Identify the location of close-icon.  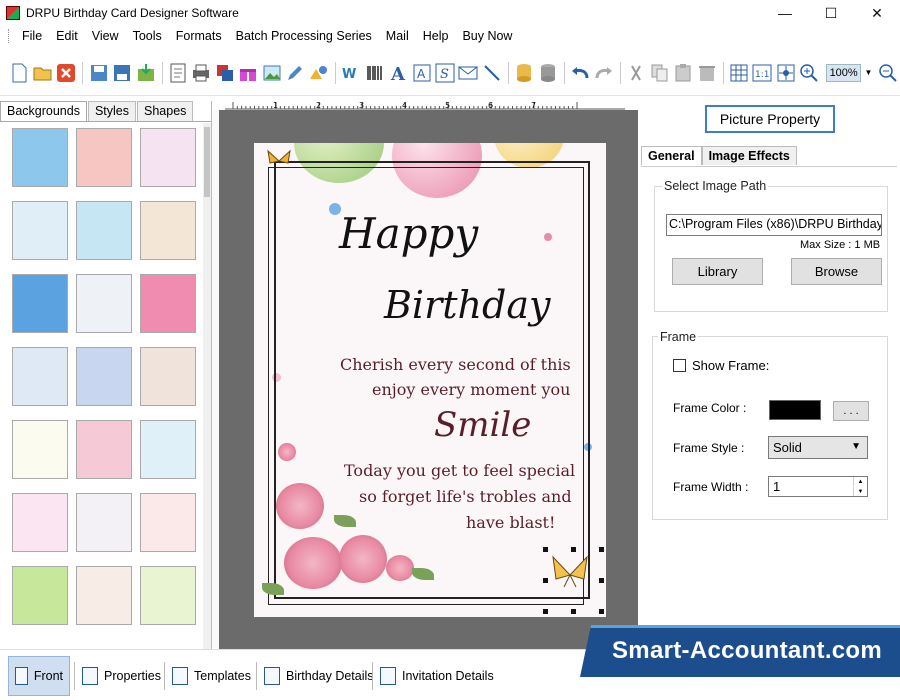
(66, 73).